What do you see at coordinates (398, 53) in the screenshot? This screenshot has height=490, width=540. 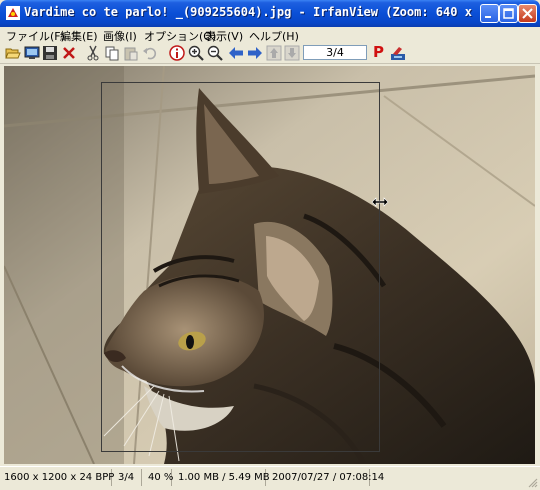 I see `irfanview-paint-icon` at bounding box center [398, 53].